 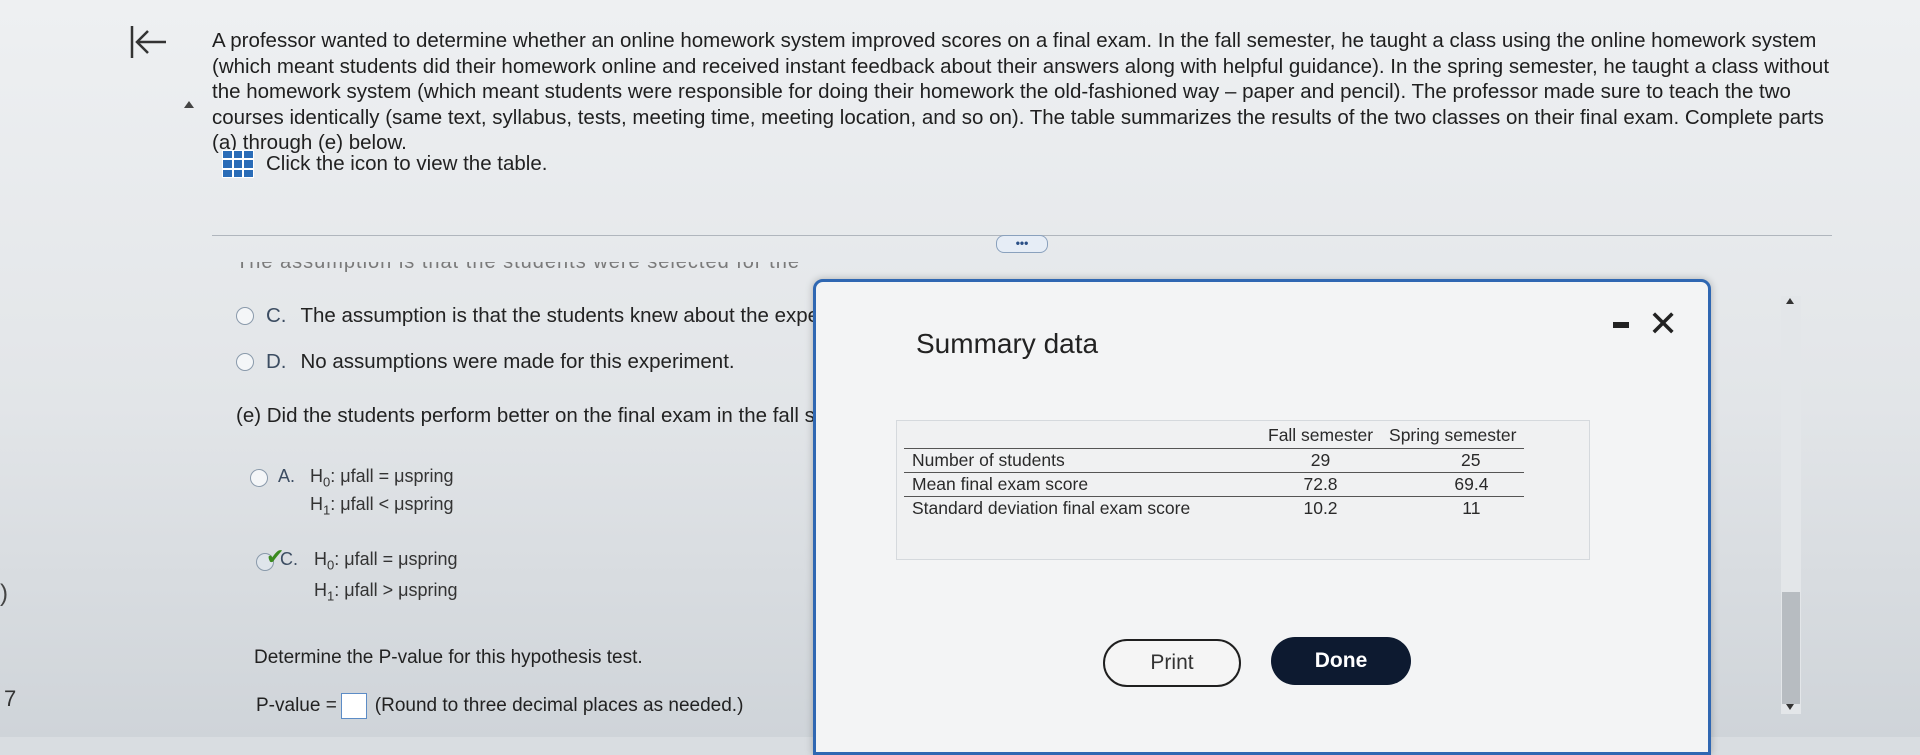 What do you see at coordinates (1321, 484) in the screenshot?
I see `cell-fall: 72.8` at bounding box center [1321, 484].